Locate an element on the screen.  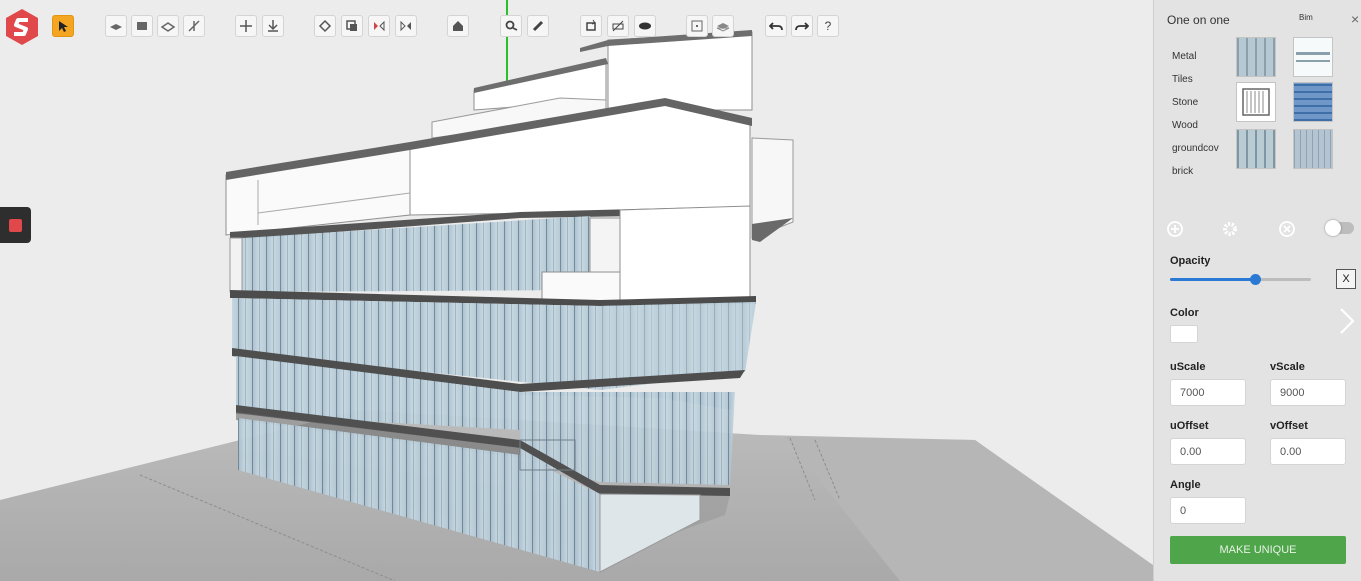
toggle-switch is located at coordinates (1339, 228).